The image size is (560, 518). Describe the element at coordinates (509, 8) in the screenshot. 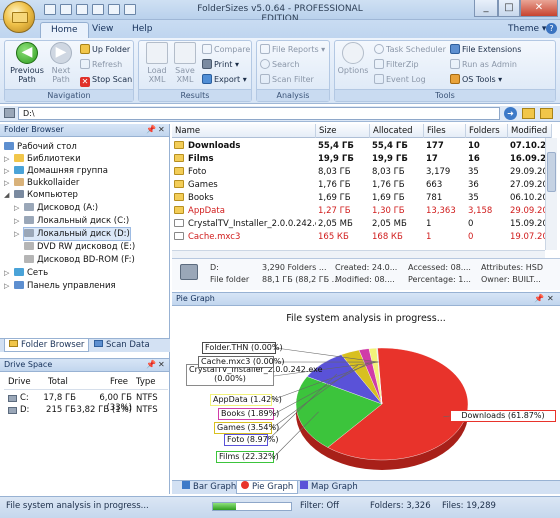

I see `maximize-button: □` at that location.